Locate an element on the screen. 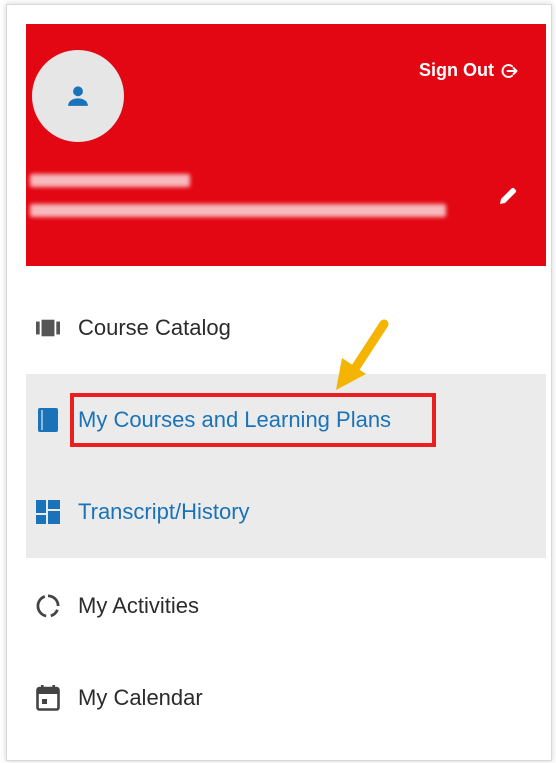  progress-circle-icon is located at coordinates (48, 606).